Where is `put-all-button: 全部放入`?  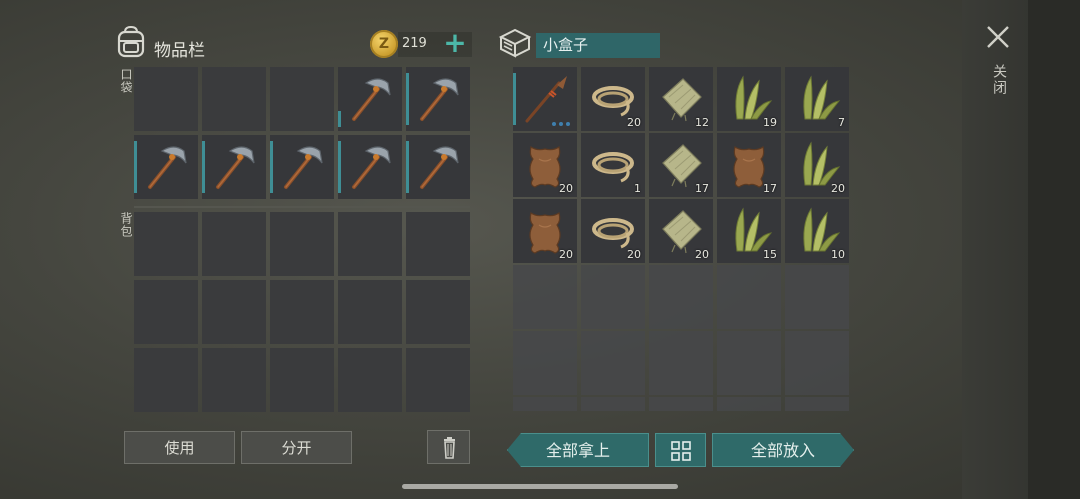 put-all-button: 全部放入 is located at coordinates (783, 450).